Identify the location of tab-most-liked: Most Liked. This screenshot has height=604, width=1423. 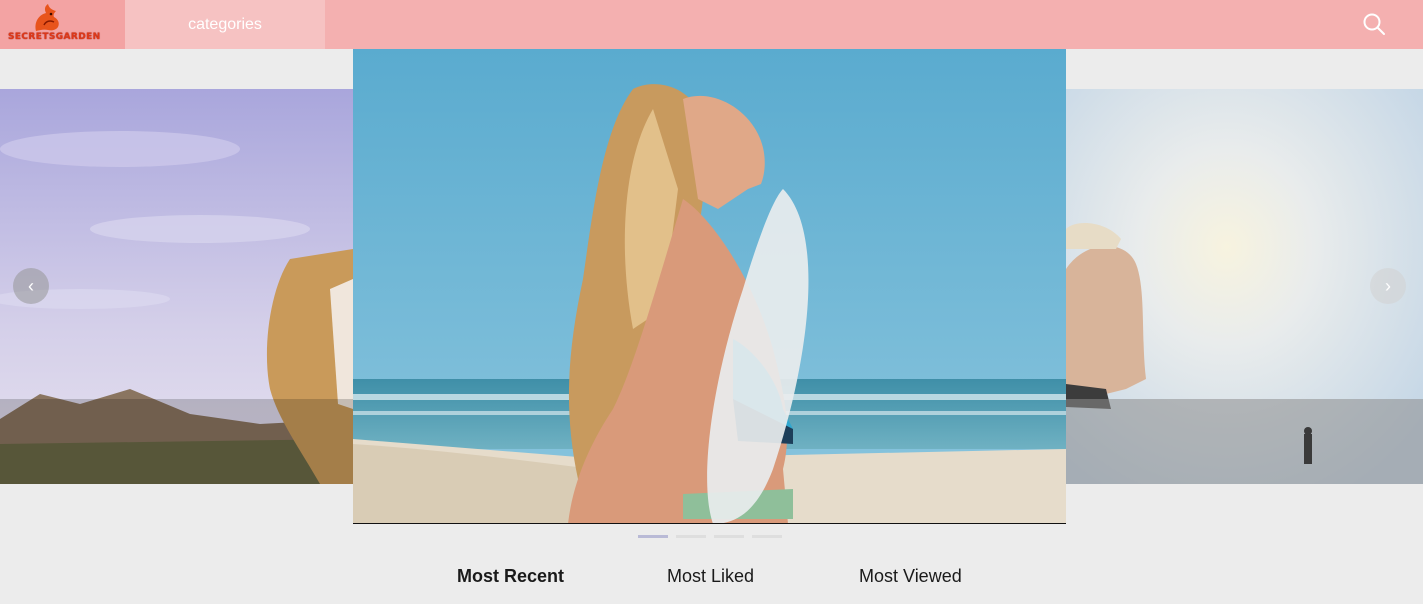
(710, 576).